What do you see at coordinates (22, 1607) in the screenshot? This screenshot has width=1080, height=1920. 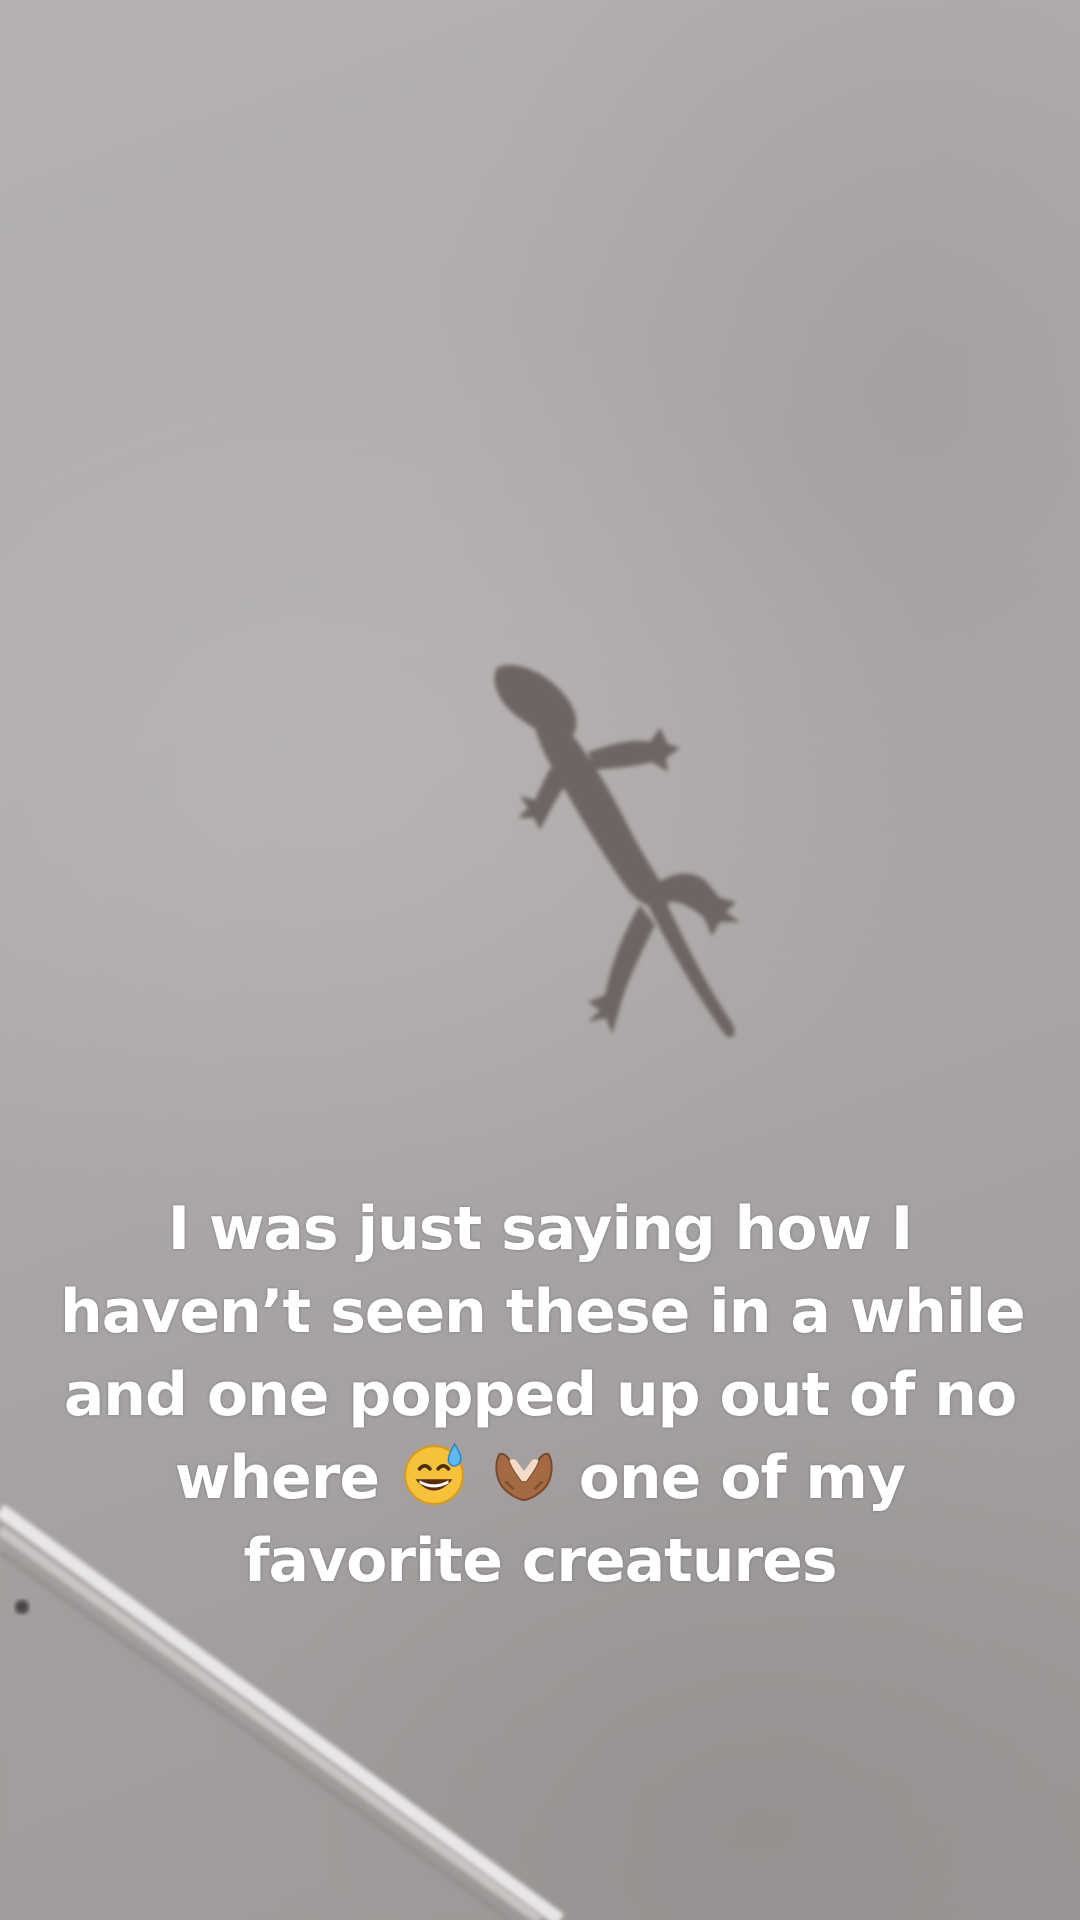 I see `ceiling-dot` at bounding box center [22, 1607].